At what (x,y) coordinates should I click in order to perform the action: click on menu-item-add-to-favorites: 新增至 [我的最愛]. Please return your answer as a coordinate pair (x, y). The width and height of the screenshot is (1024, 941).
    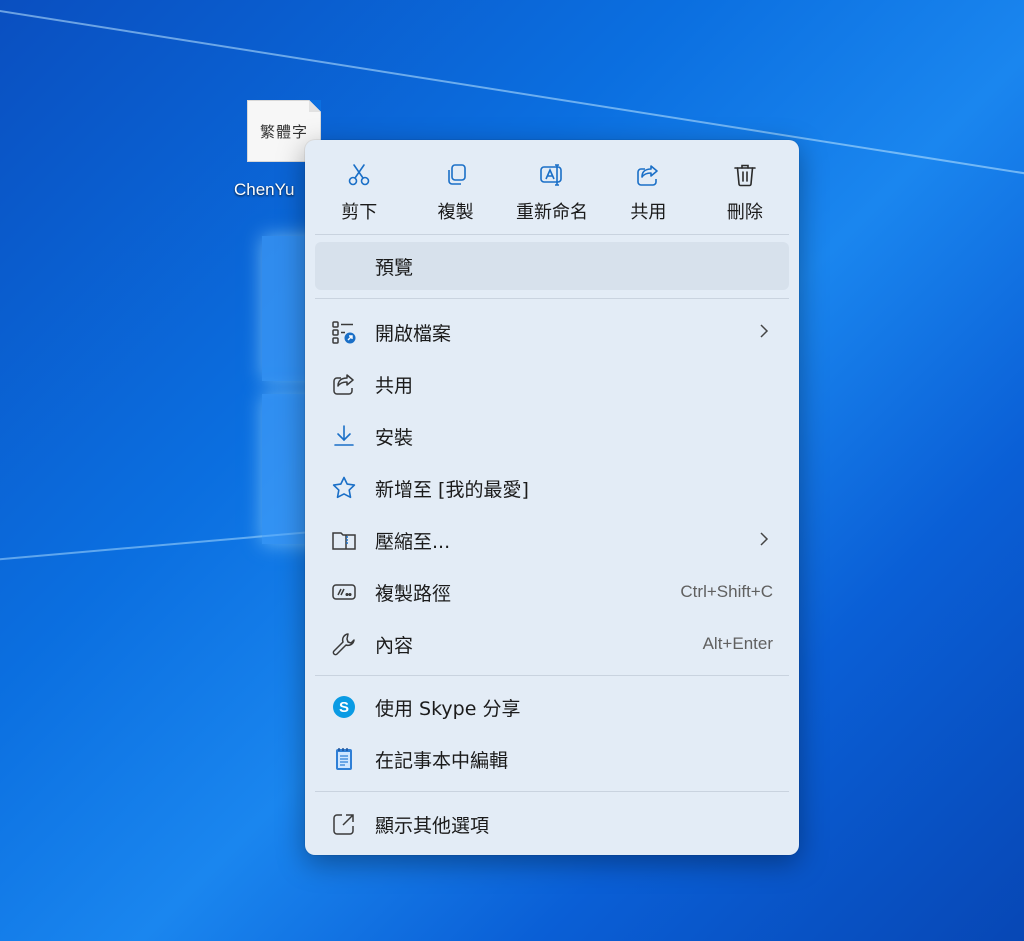
    Looking at the image, I should click on (552, 488).